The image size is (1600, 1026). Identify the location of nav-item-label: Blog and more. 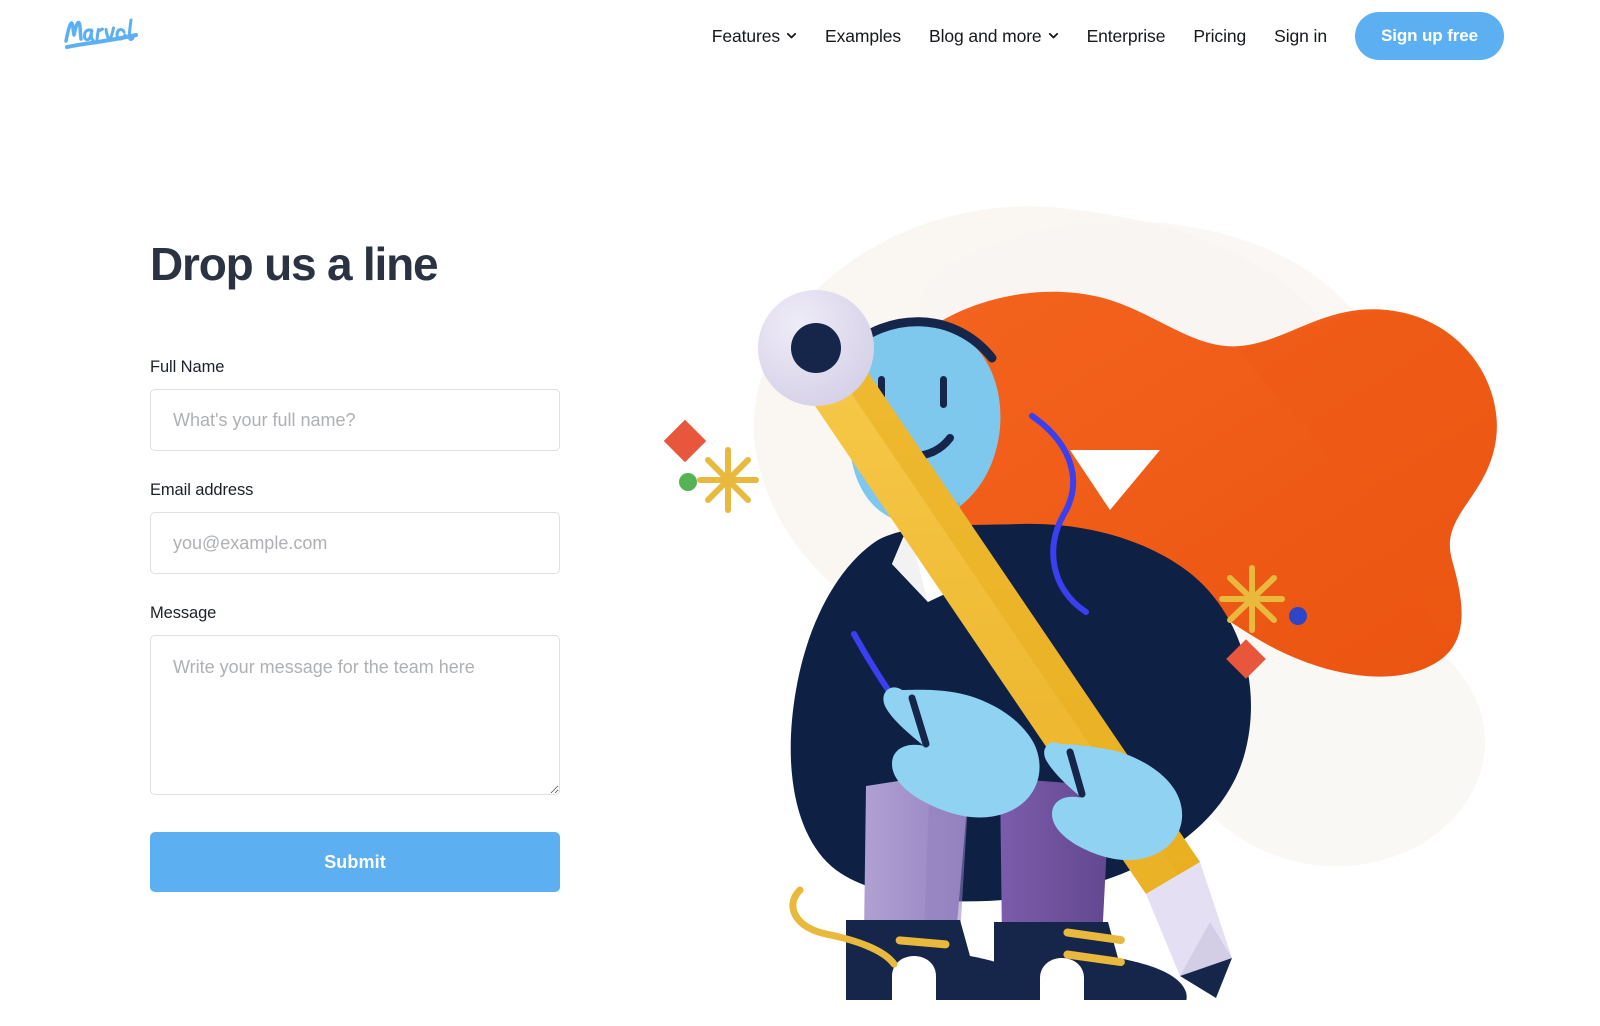
(985, 35).